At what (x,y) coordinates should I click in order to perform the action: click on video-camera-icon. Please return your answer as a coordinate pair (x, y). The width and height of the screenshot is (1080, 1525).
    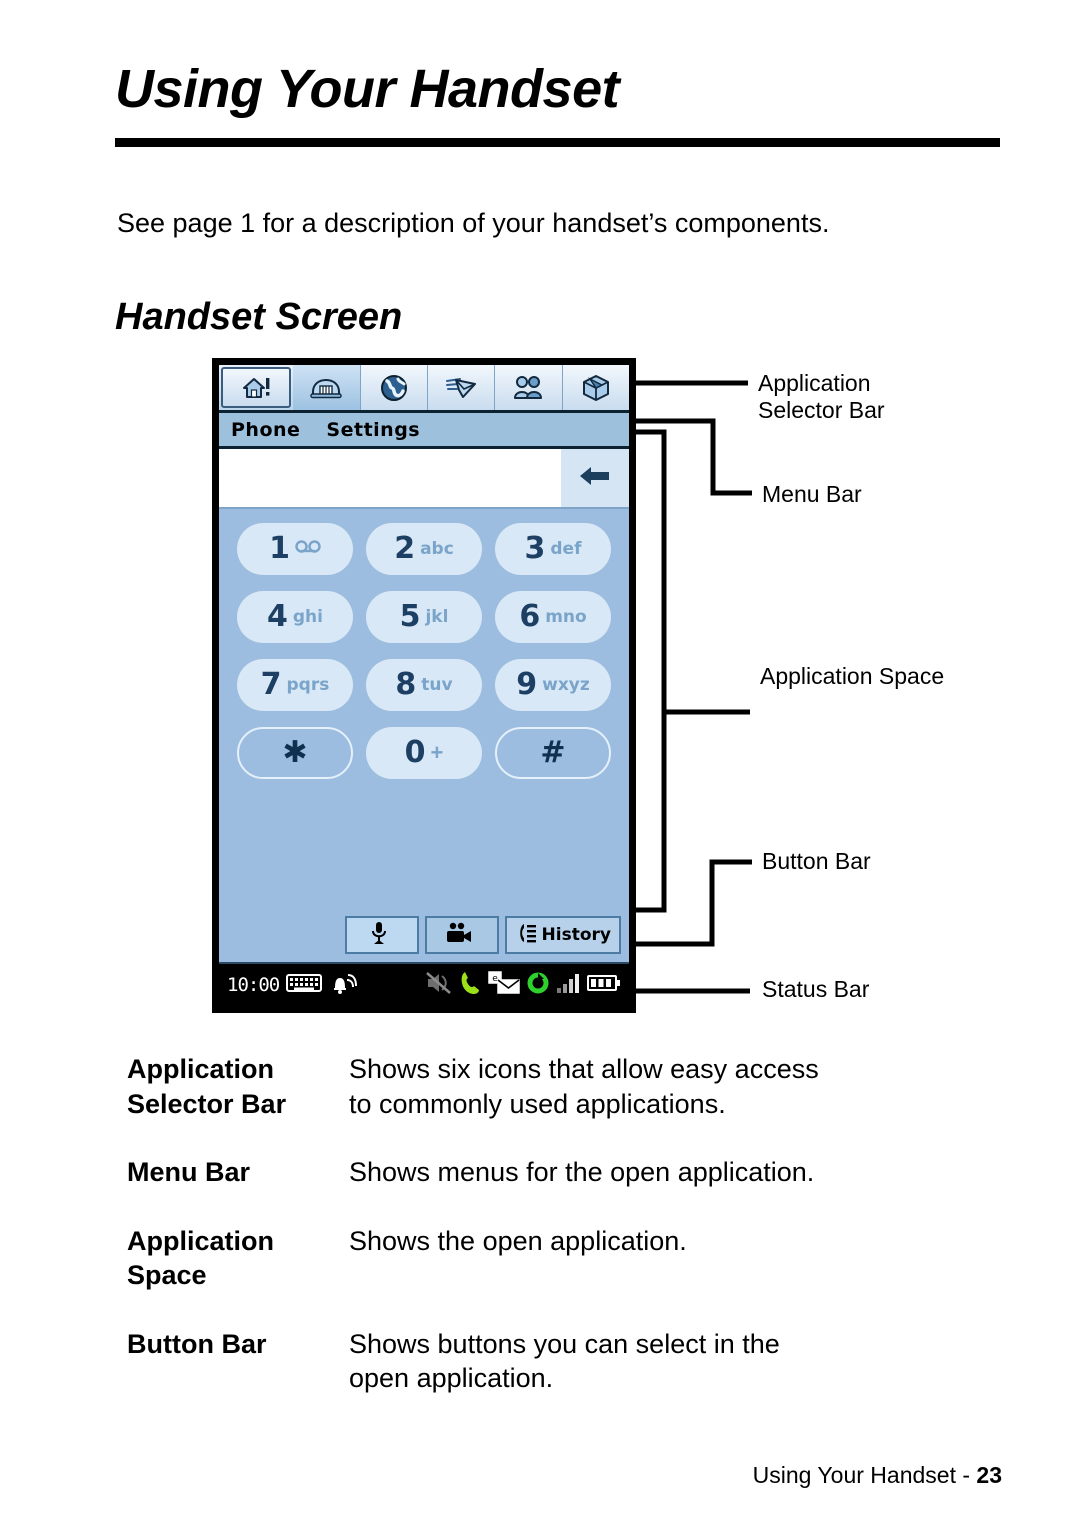
    Looking at the image, I should click on (459, 935).